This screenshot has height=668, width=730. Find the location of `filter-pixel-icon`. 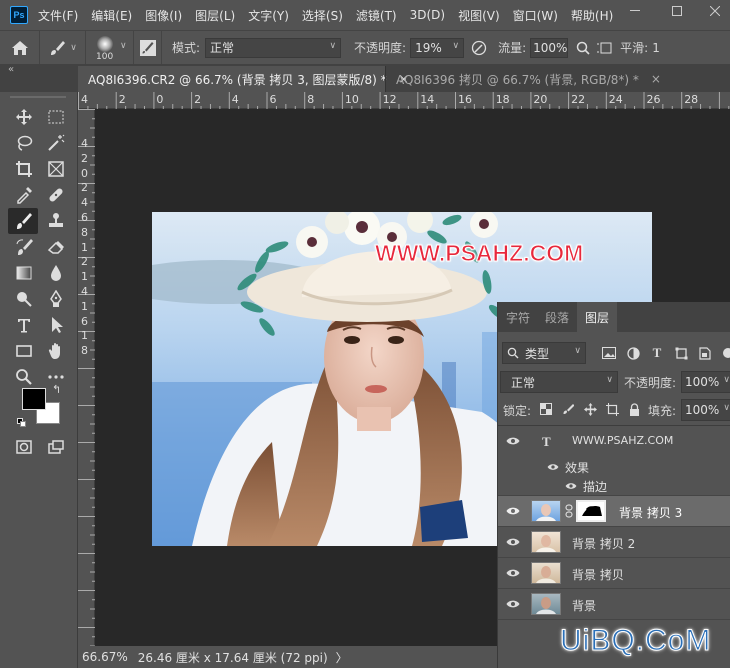

filter-pixel-icon is located at coordinates (609, 353).